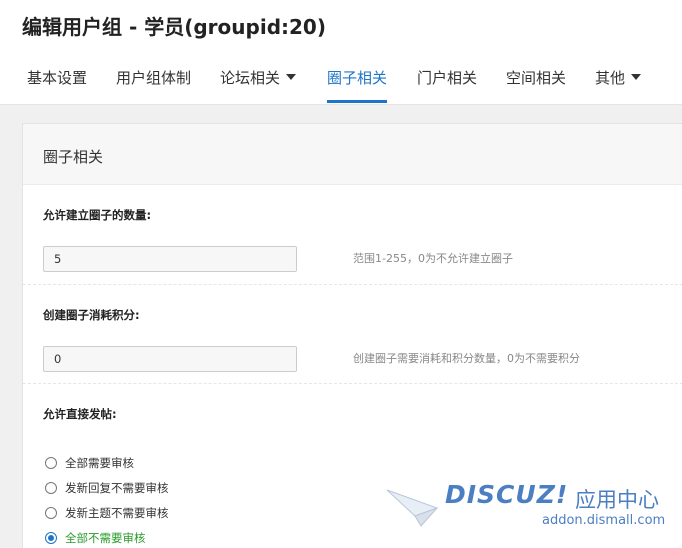 The height and width of the screenshot is (548, 682). I want to click on max-groups-label: 允许建立圈子的数量:, so click(97, 215).